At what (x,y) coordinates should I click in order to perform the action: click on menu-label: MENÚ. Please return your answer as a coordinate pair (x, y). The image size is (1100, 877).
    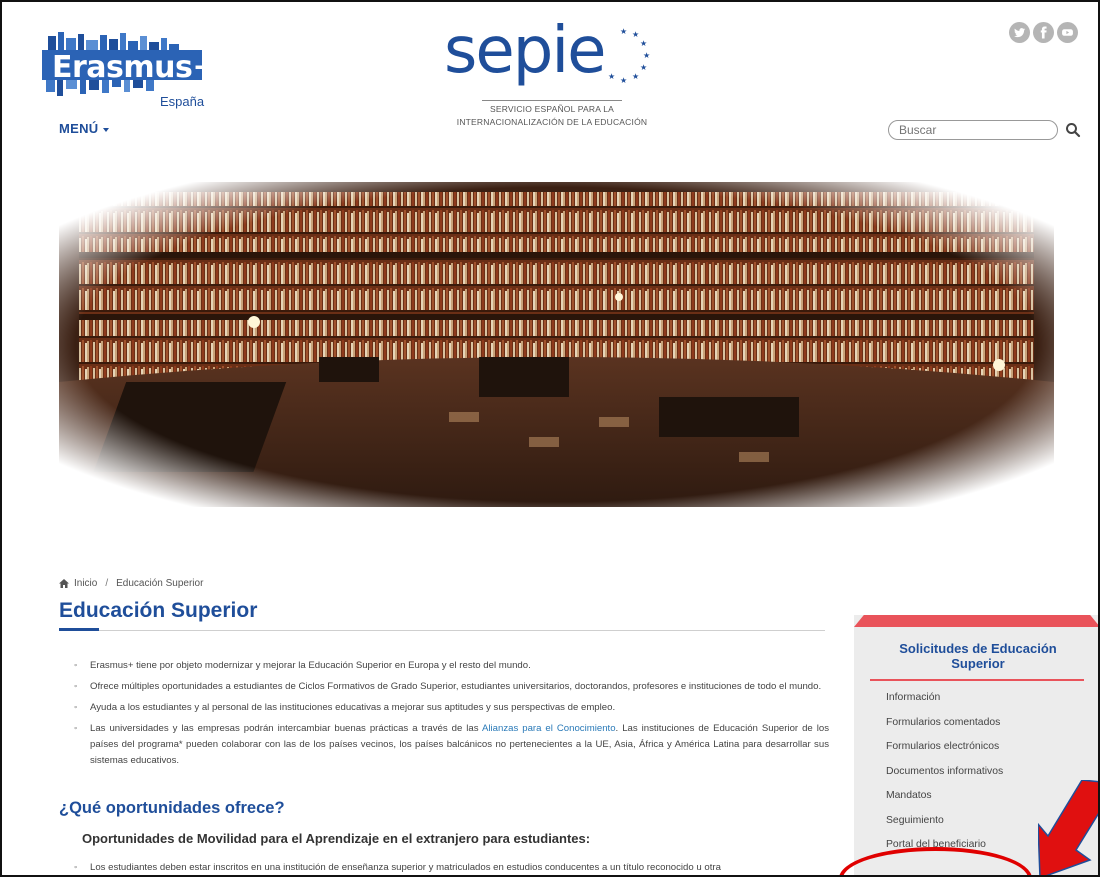
    Looking at the image, I should click on (79, 128).